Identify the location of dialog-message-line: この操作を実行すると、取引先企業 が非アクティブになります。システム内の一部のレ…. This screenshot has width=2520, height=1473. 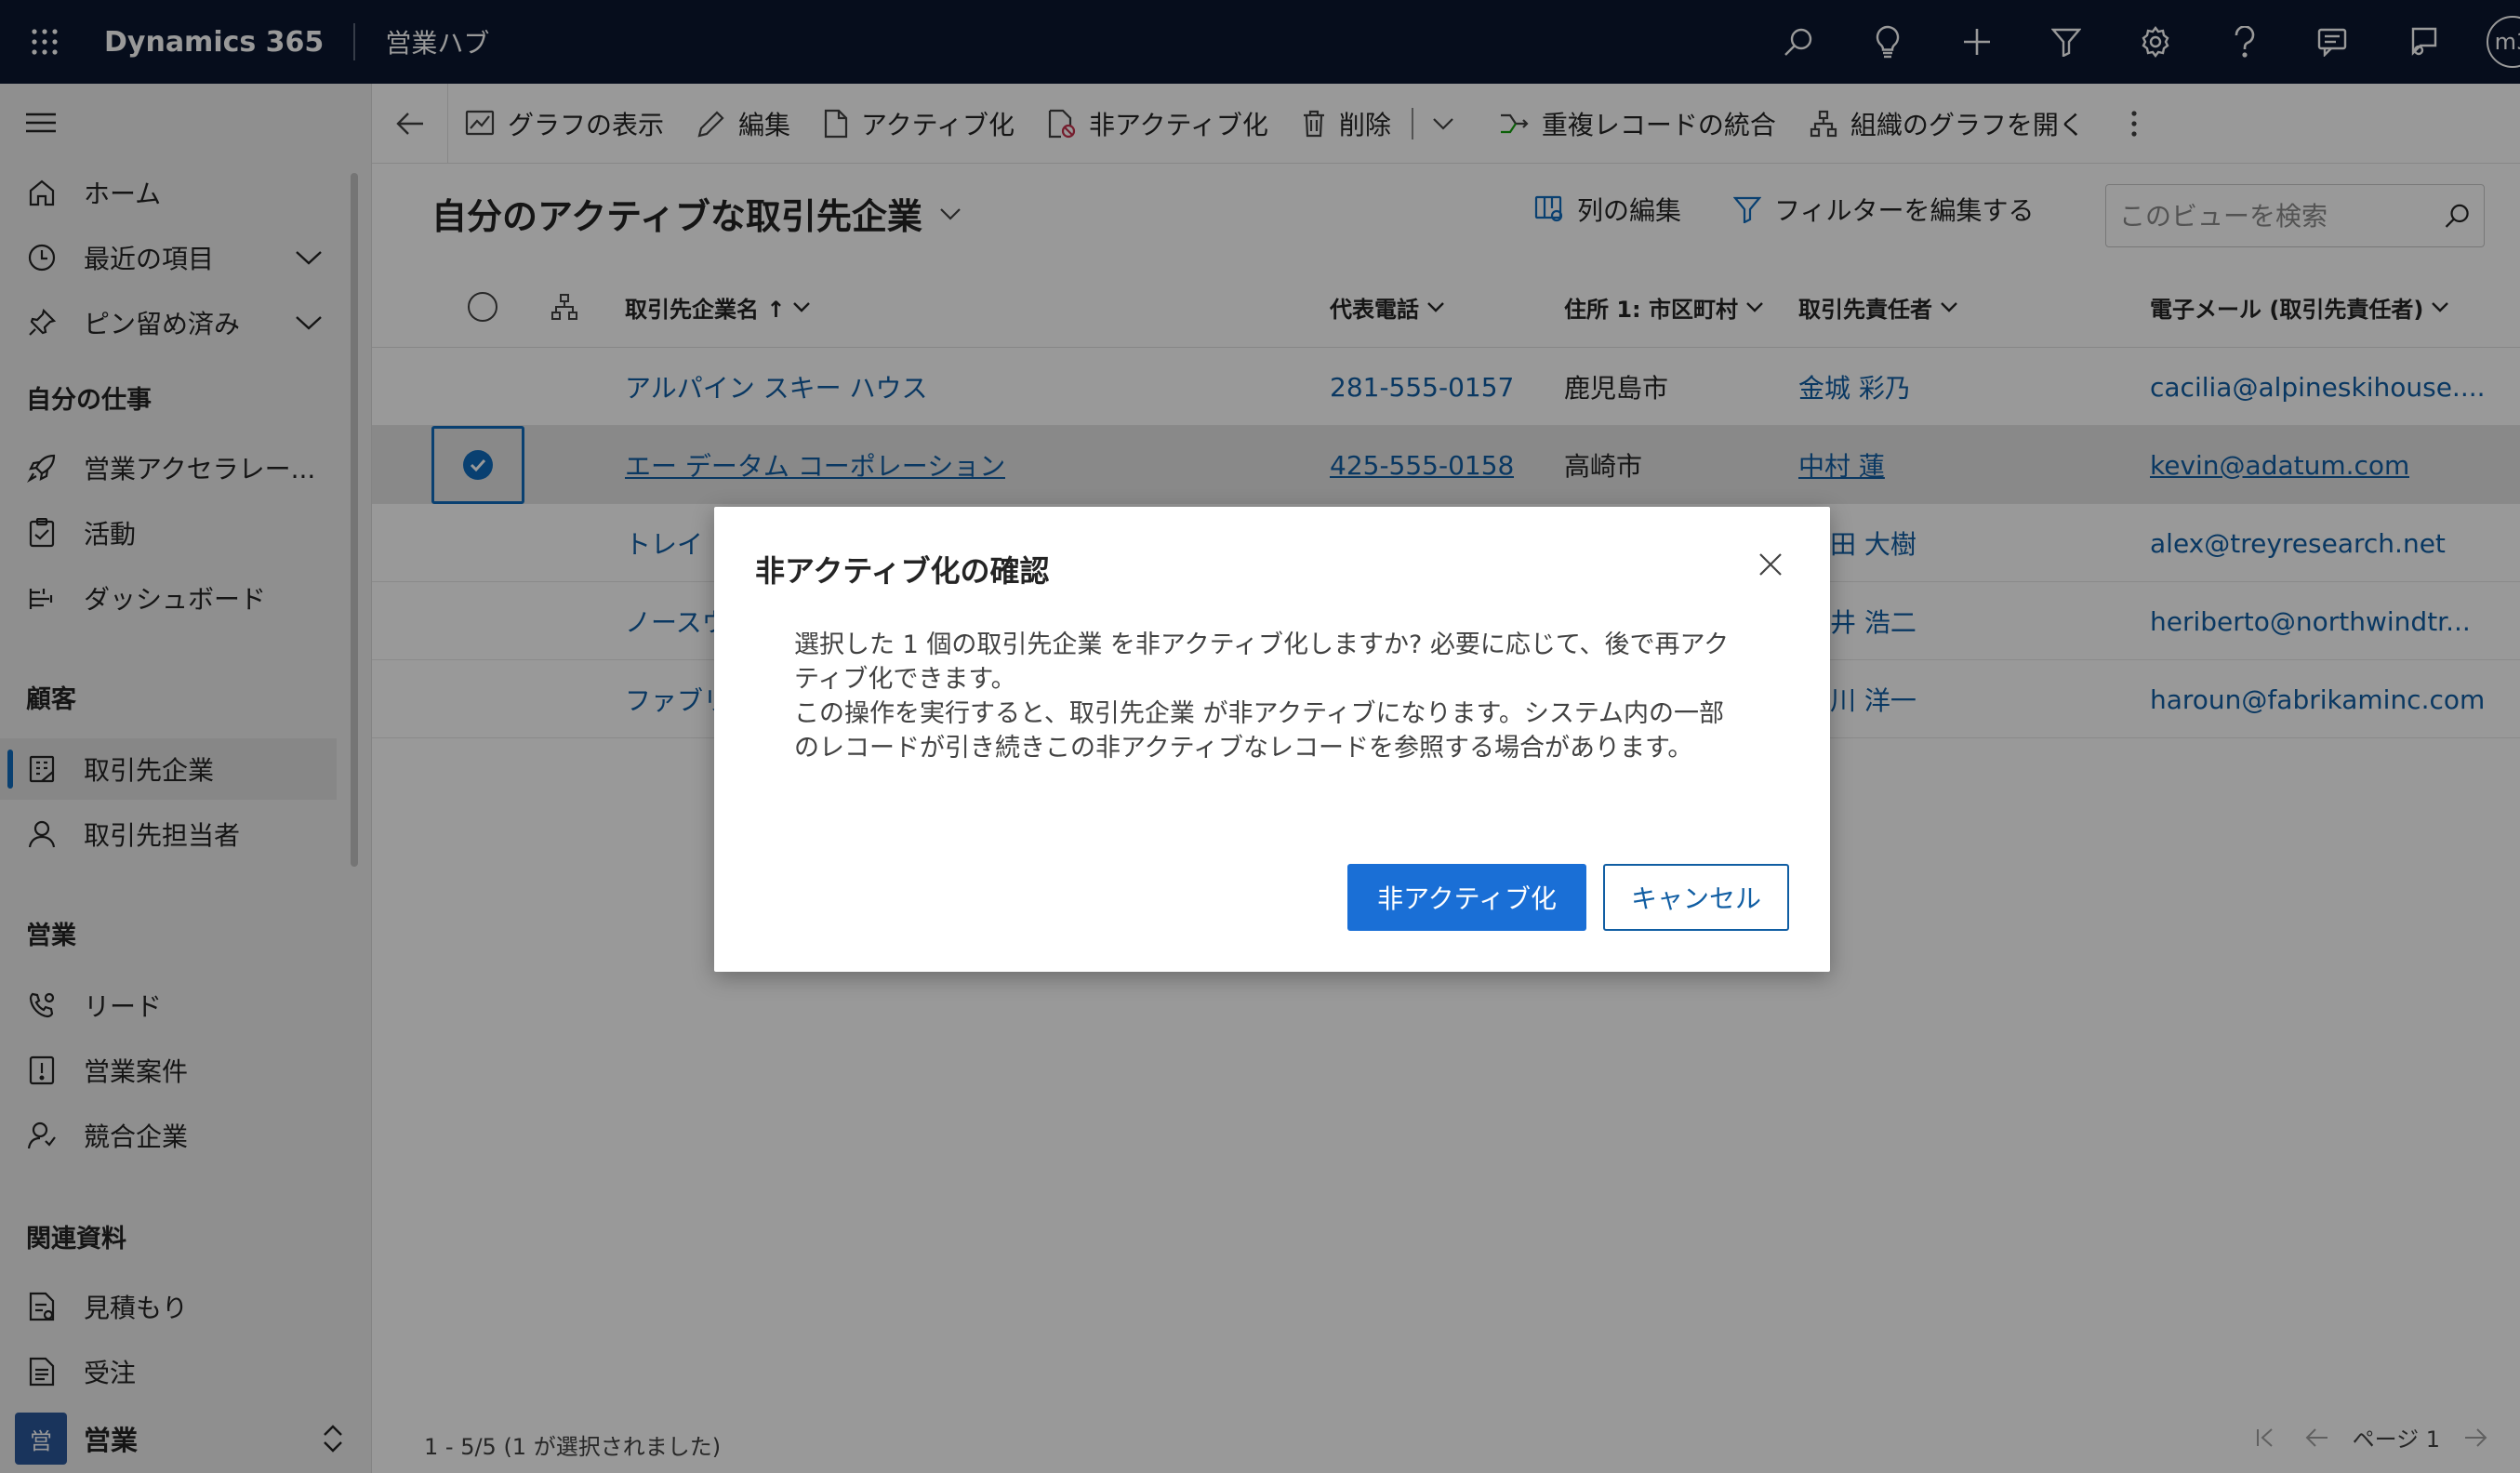
(1259, 731).